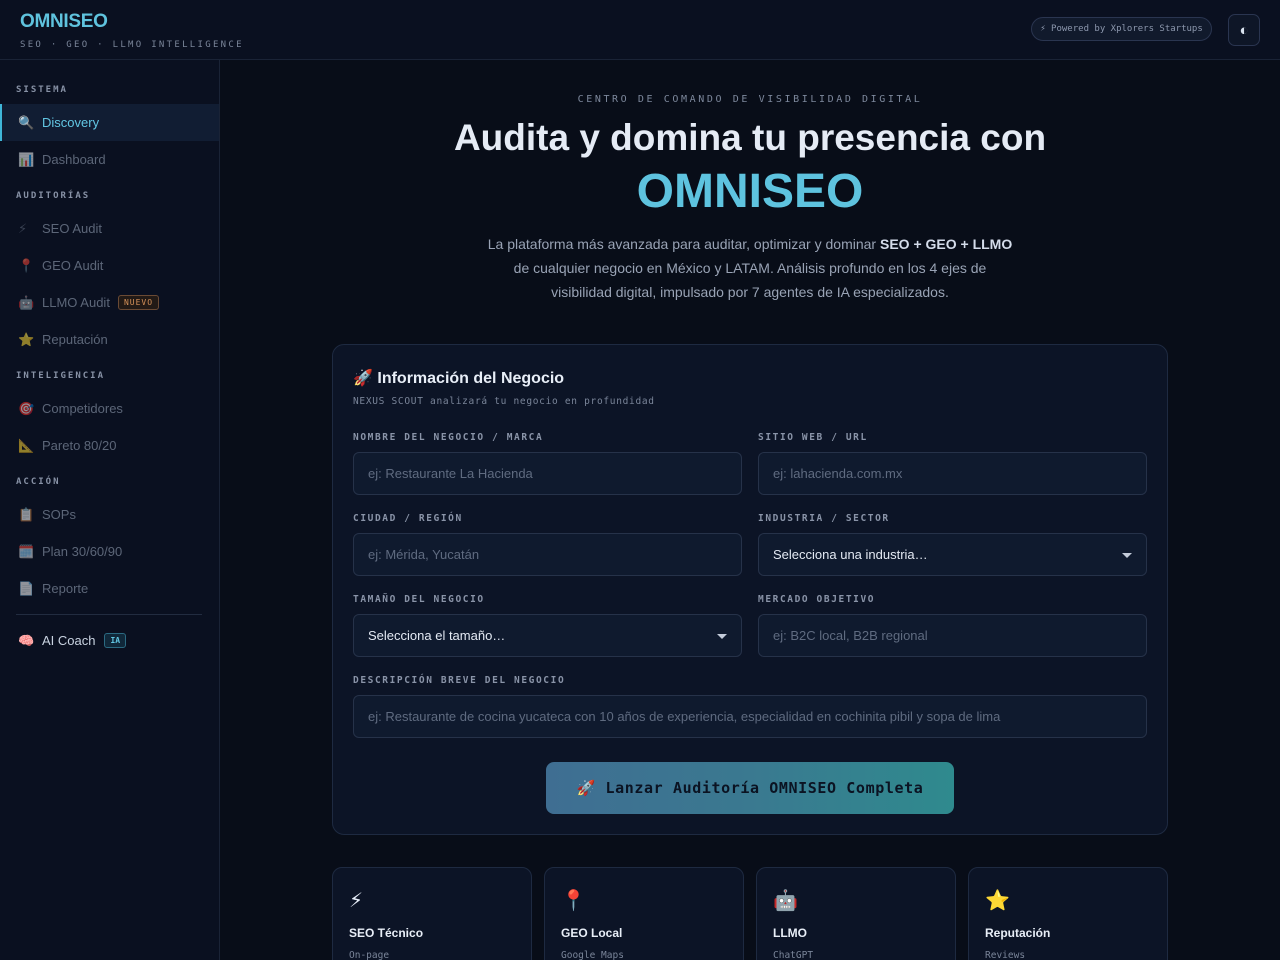  What do you see at coordinates (109, 265) in the screenshot?
I see `sidebar-item-geo-audit: 📍 GEO Audit` at bounding box center [109, 265].